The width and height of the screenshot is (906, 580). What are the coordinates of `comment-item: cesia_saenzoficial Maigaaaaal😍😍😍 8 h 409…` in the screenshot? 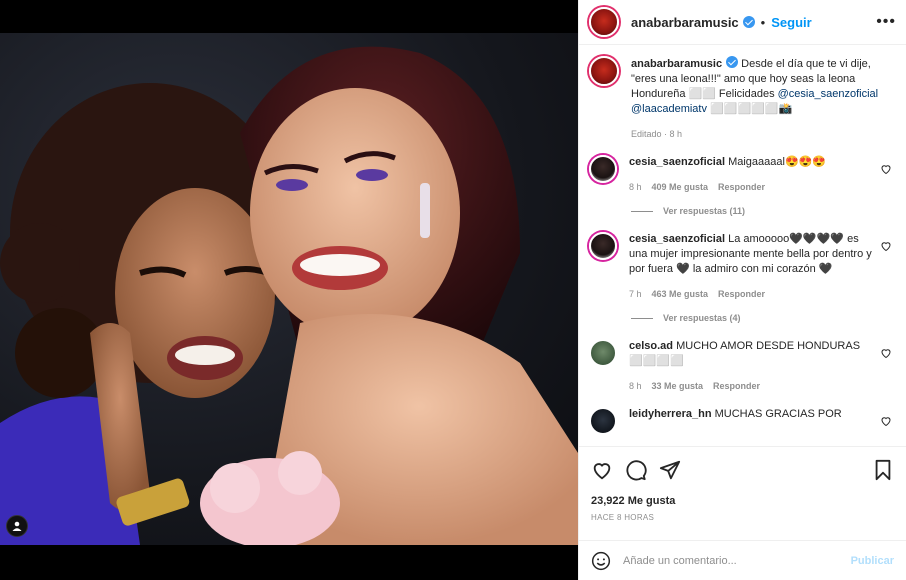 It's located at (741, 173).